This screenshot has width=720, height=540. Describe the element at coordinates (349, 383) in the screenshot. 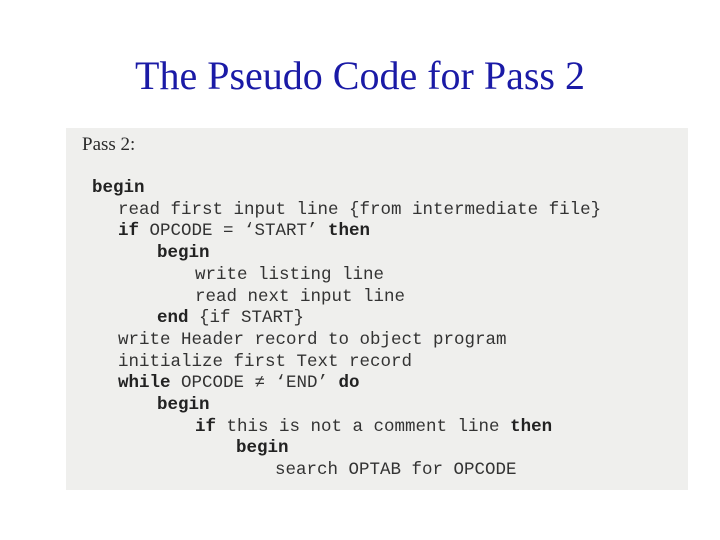

I see `code-keyword: do` at that location.